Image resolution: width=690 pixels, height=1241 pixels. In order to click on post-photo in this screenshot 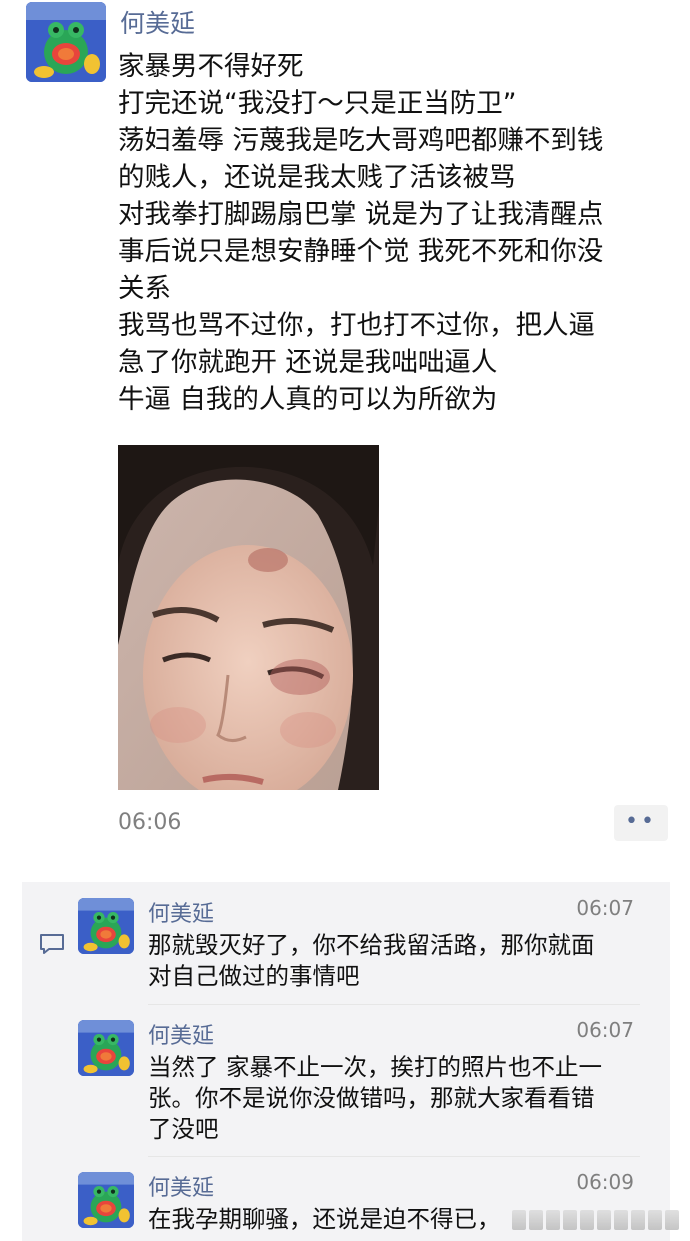, I will do `click(248, 617)`.